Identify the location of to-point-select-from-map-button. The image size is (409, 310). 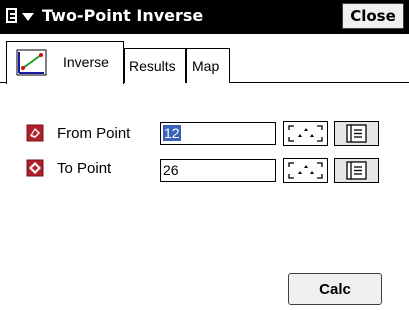
(305, 170).